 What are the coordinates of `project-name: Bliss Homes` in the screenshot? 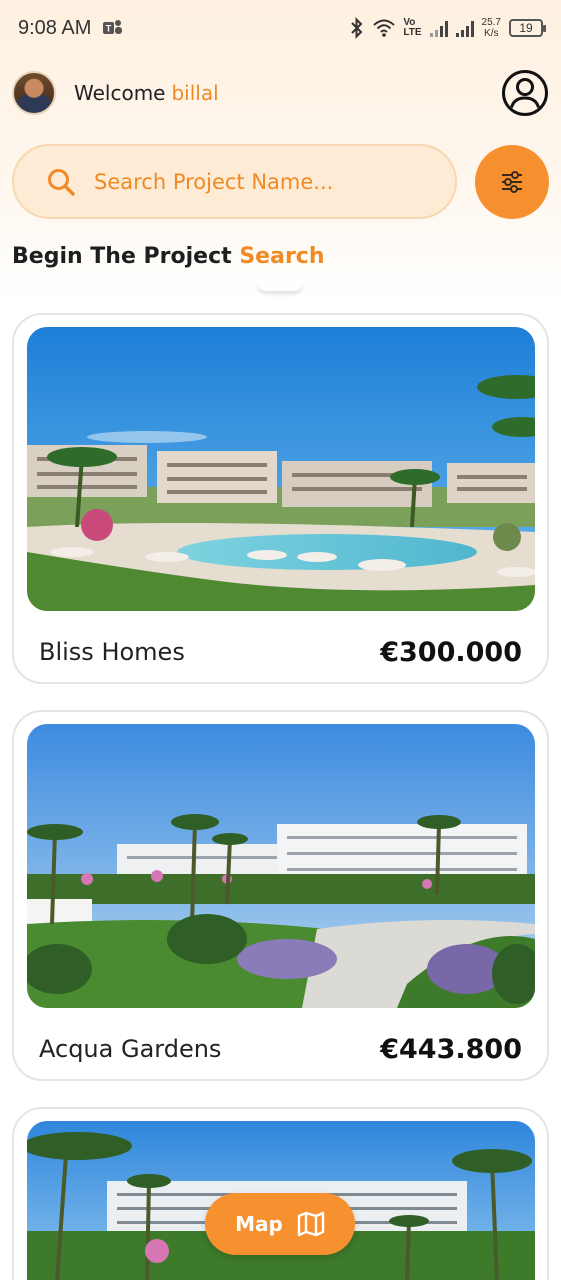 It's located at (112, 652).